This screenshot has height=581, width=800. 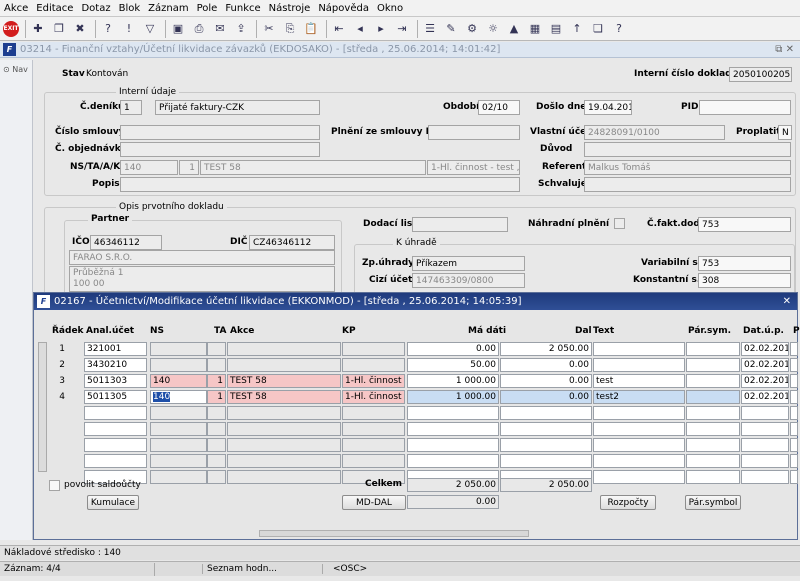 What do you see at coordinates (290, 8) in the screenshot?
I see `menu-nastroje: Nástroje` at bounding box center [290, 8].